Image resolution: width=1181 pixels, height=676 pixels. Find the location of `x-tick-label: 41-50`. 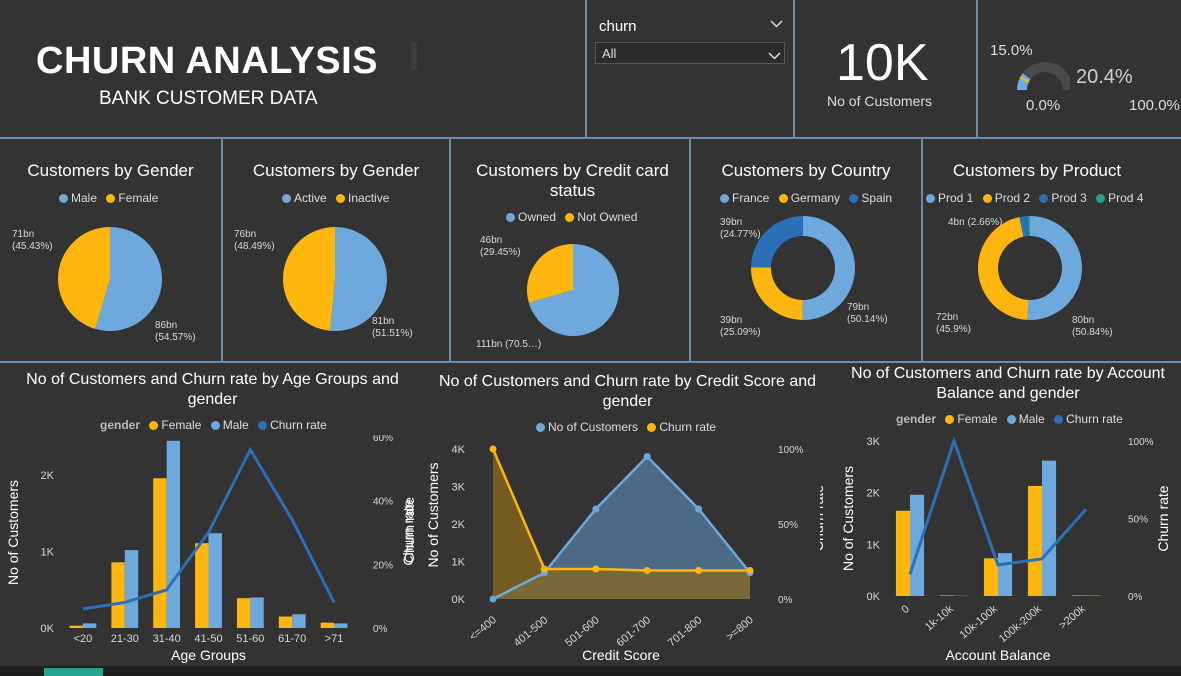

x-tick-label: 41-50 is located at coordinates (208, 639).